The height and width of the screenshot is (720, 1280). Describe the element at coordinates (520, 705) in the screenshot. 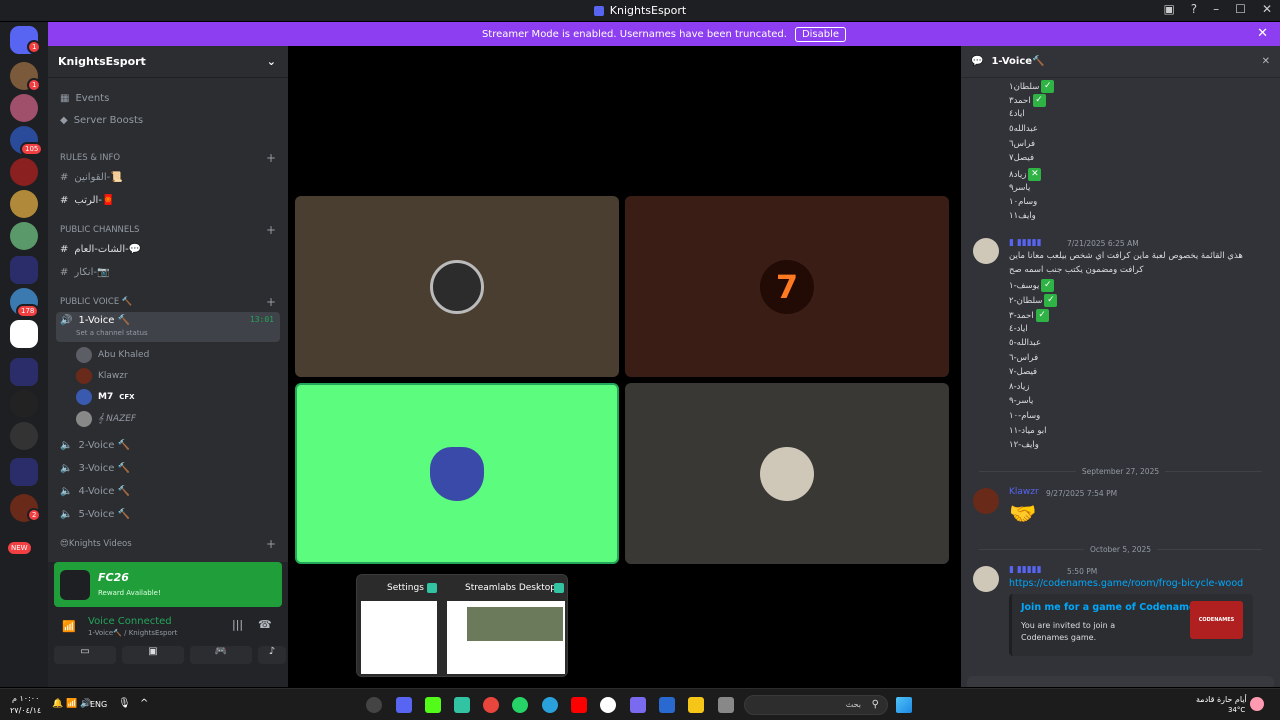

I see `whatsapp-icon` at that location.